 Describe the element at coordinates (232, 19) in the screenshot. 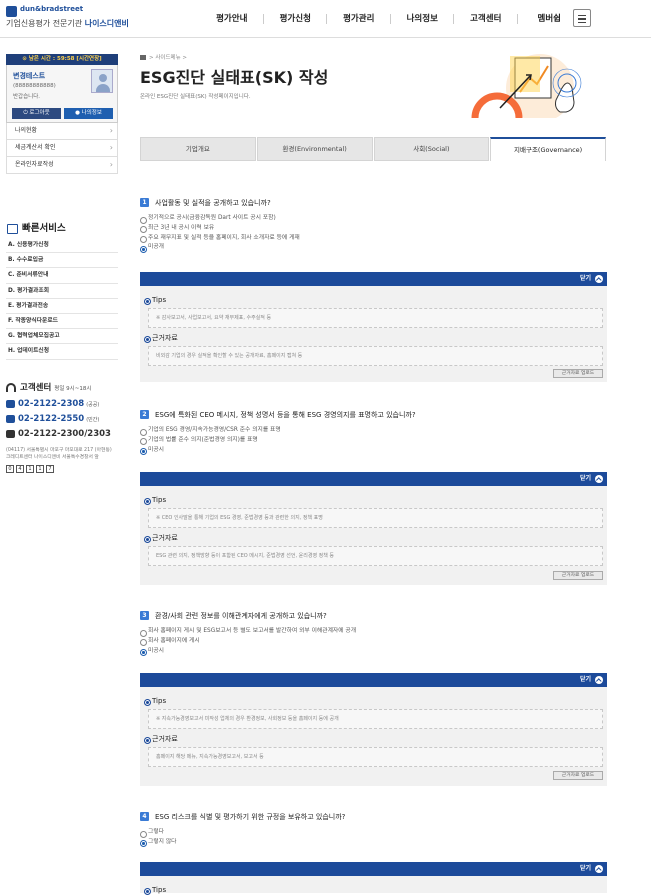

I see `nav-guide: 평가안내` at that location.